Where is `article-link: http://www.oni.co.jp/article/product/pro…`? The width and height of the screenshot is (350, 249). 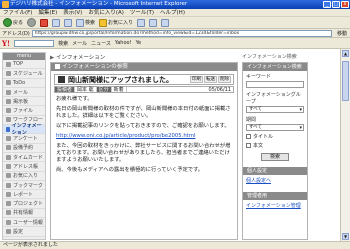 article-link: http://www.oni.co.jp/article/product/pro… is located at coordinates (125, 136).